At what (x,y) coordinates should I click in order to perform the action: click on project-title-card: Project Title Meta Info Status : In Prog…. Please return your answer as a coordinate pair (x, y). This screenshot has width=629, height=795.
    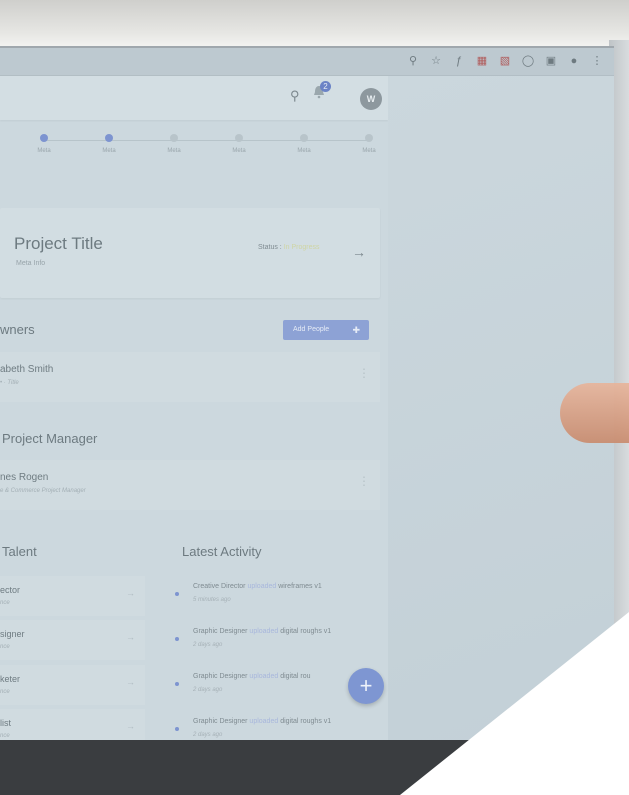
    Looking at the image, I should click on (190, 253).